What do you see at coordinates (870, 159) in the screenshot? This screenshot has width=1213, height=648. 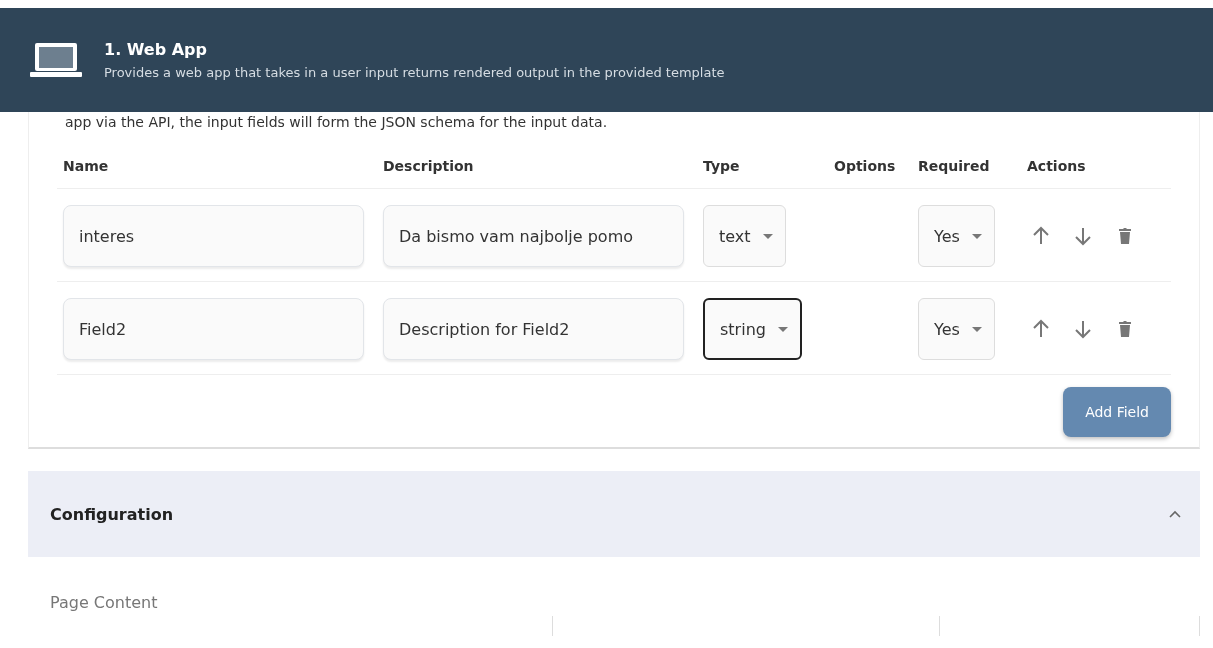 I see `column-header: Options` at bounding box center [870, 159].